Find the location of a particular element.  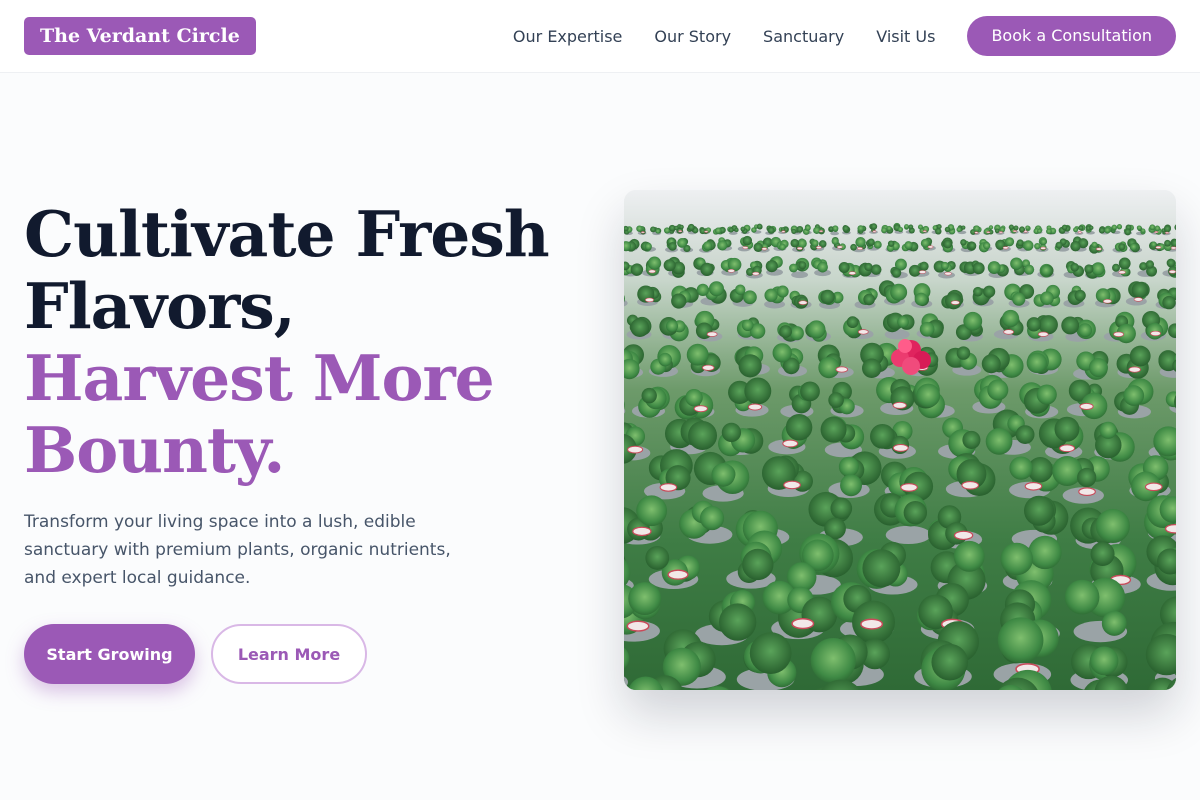

nav-link-story: Our Story is located at coordinates (692, 36).